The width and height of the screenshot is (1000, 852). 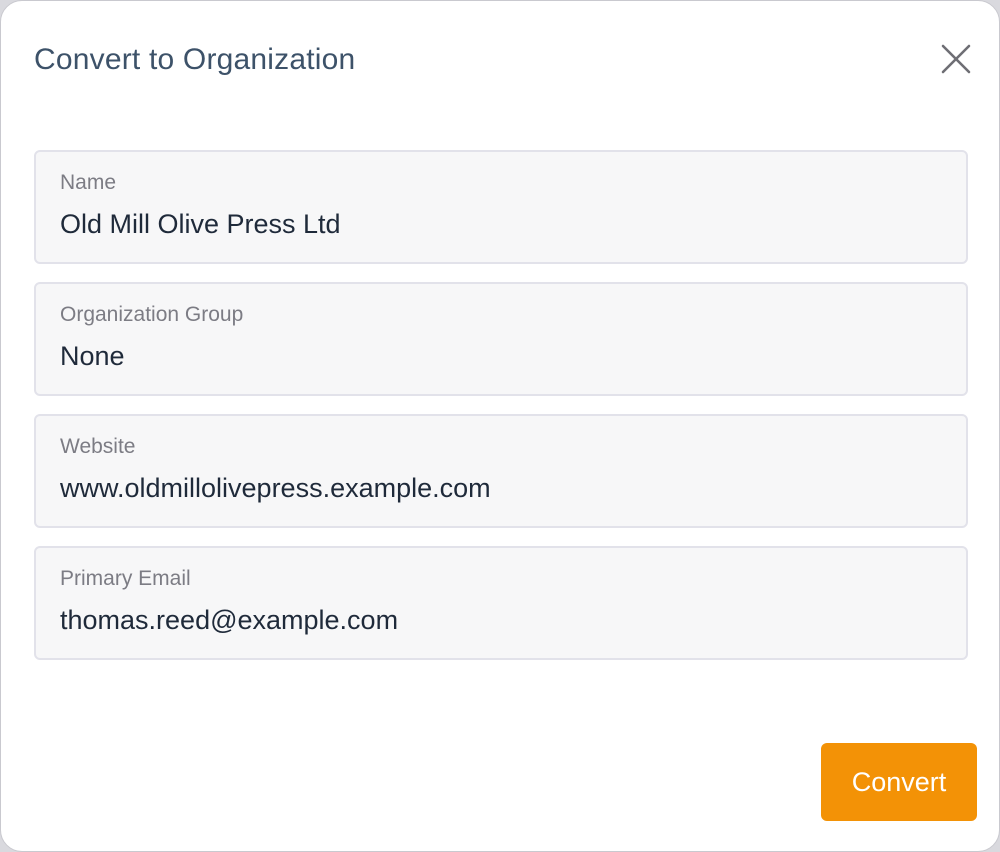 What do you see at coordinates (899, 782) in the screenshot?
I see `convert-button: Convert` at bounding box center [899, 782].